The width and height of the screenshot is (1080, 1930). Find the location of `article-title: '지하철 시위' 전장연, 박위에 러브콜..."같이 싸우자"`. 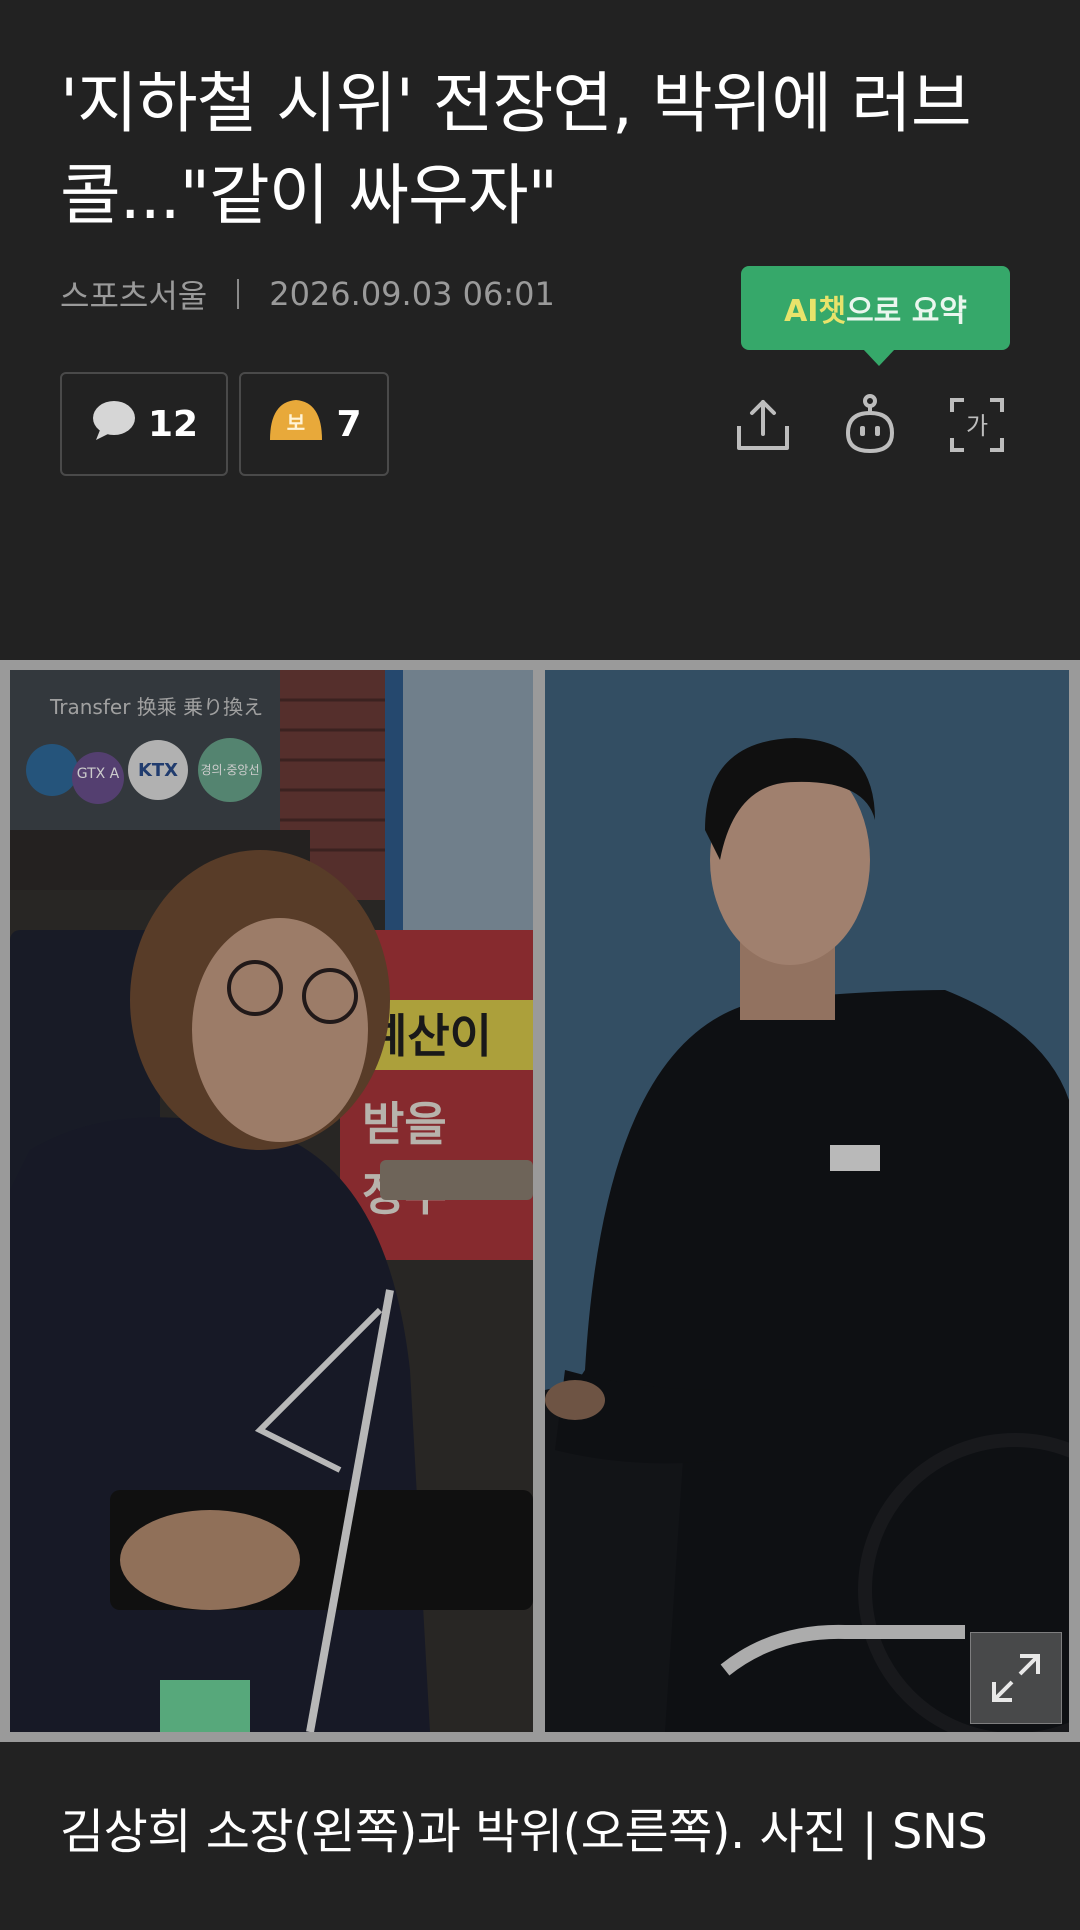

article-title: '지하철 시위' 전장연, 박위에 러브콜..."같이 싸우자" is located at coordinates (516, 149).